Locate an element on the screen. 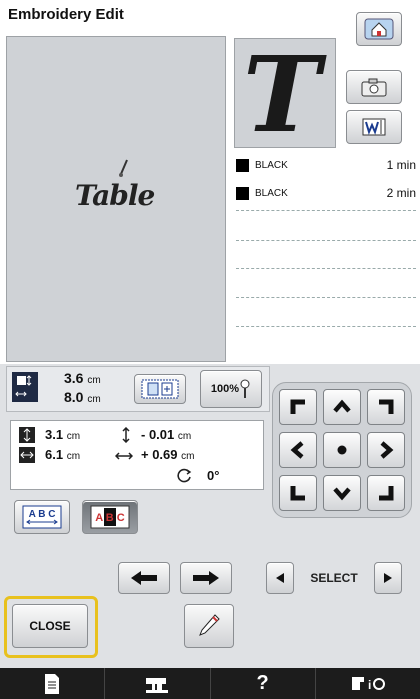 This screenshot has height=699, width=420. letter-spacing-icon: A B C is located at coordinates (42, 517).